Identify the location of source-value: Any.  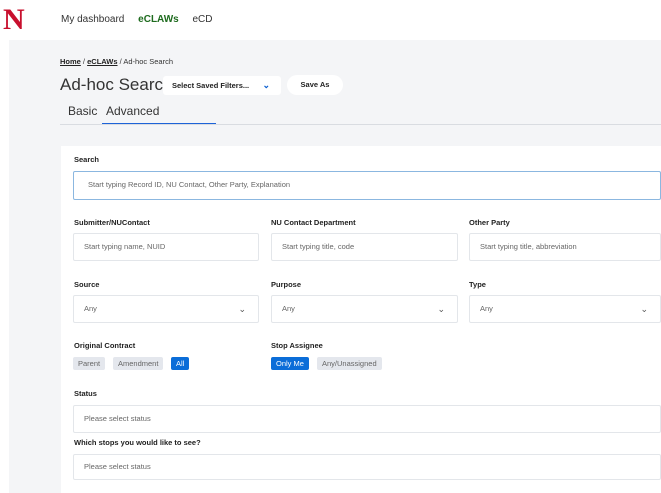
(90, 308).